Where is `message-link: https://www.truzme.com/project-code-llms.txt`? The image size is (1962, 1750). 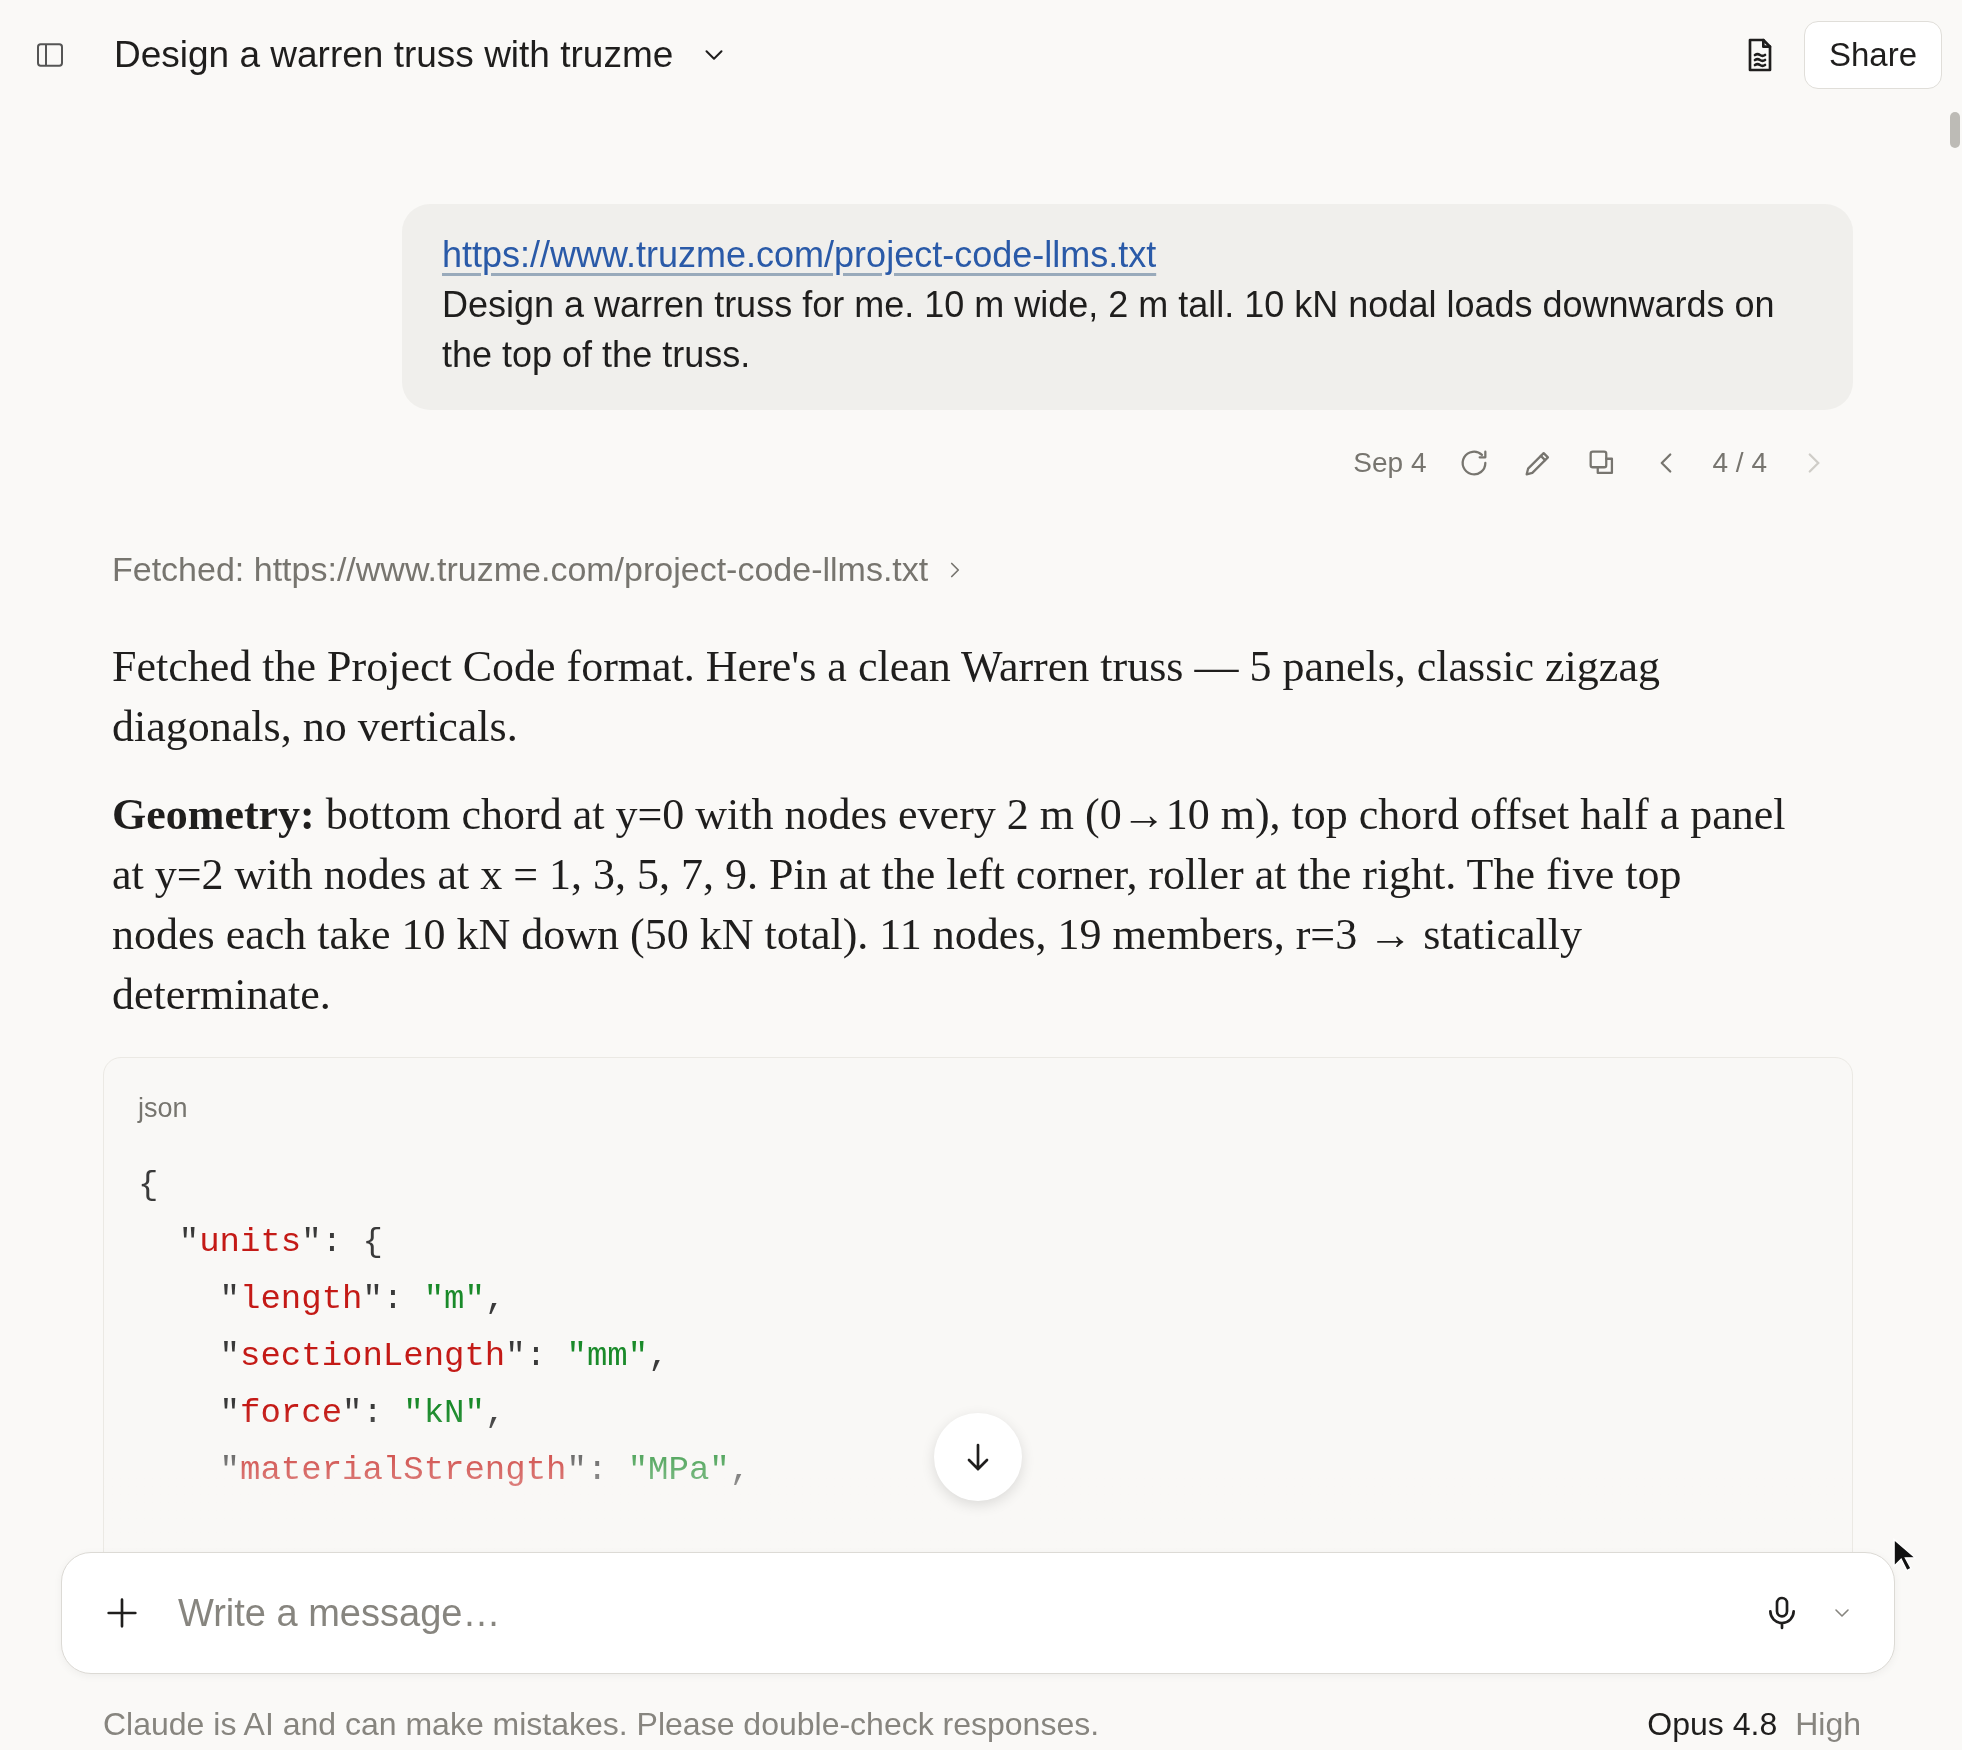
message-link: https://www.truzme.com/project-code-llms.txt is located at coordinates (799, 255).